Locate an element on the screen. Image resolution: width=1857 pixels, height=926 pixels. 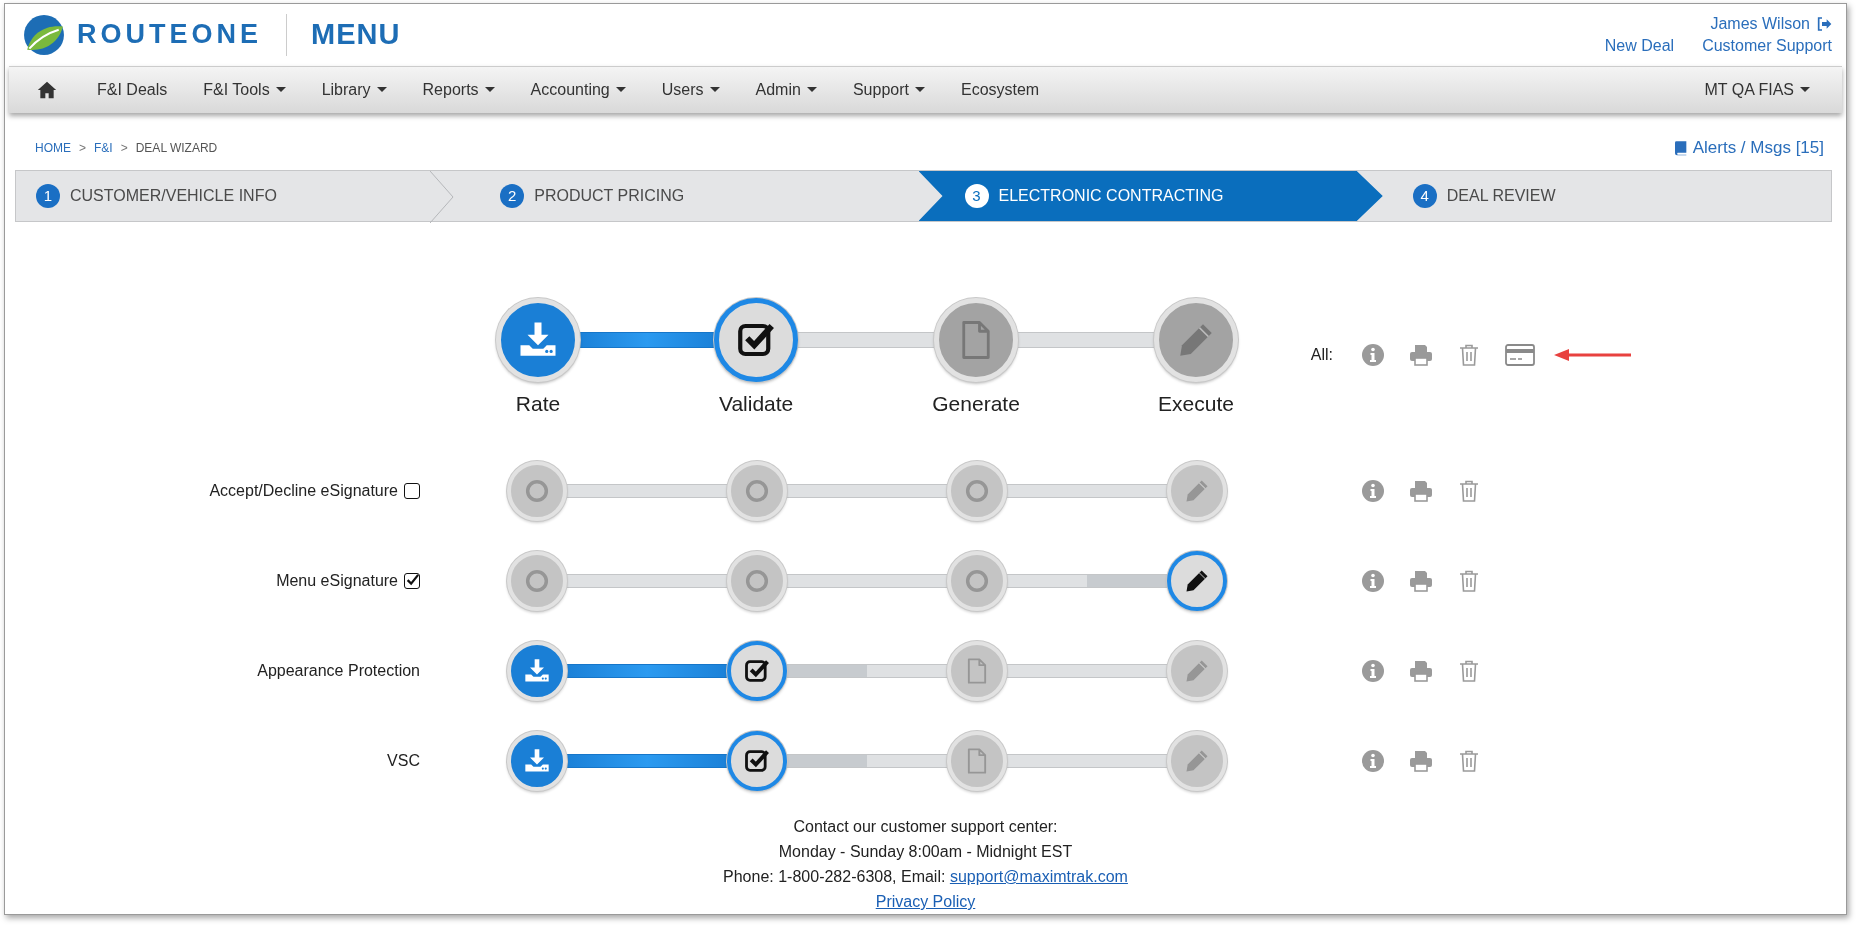
product-label: Menu eSignature is located at coordinates (337, 581).